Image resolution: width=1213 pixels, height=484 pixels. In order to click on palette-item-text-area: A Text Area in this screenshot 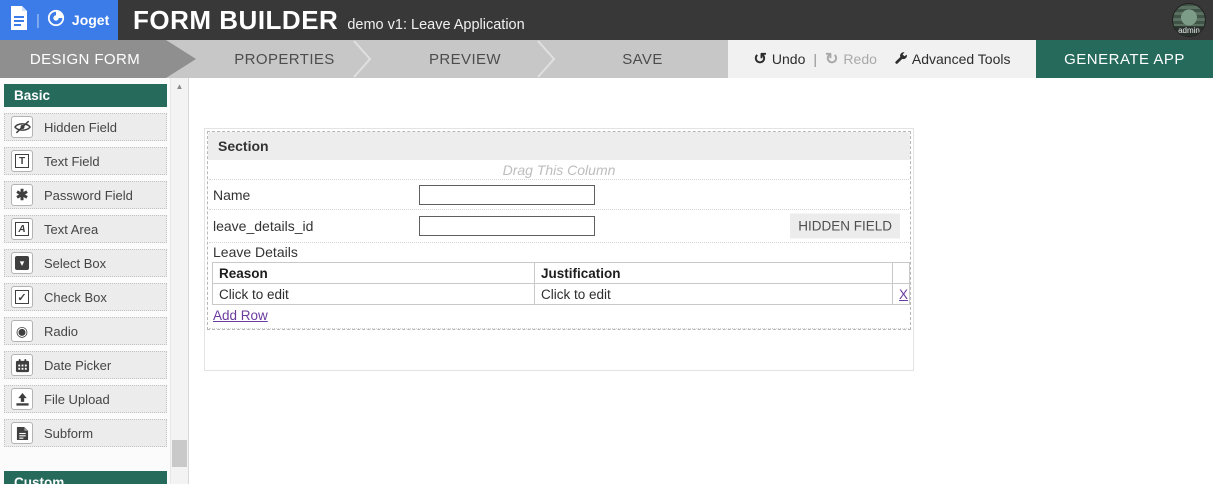, I will do `click(85, 229)`.